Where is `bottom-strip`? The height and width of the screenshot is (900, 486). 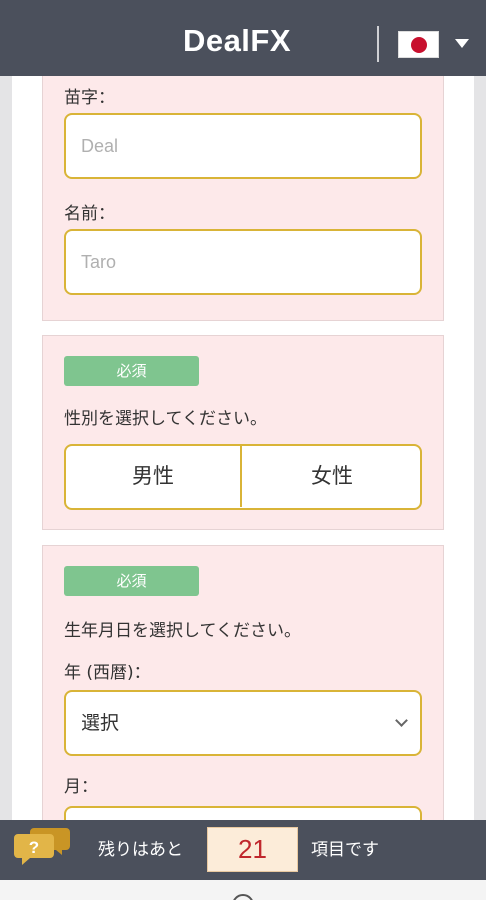
bottom-strip is located at coordinates (243, 890).